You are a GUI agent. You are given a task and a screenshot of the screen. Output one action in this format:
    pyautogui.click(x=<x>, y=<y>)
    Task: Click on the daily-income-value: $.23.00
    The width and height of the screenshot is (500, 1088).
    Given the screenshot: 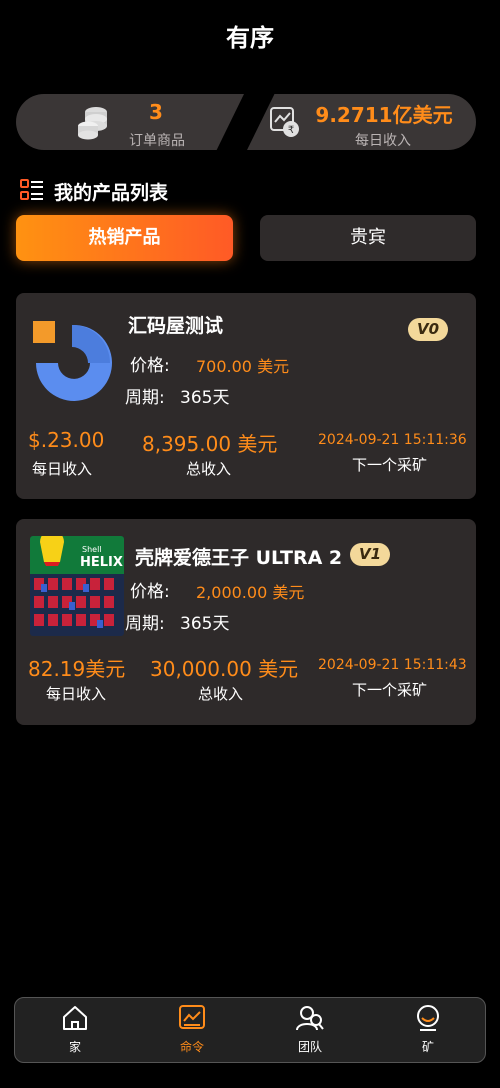 What is the action you would take?
    pyautogui.click(x=66, y=440)
    